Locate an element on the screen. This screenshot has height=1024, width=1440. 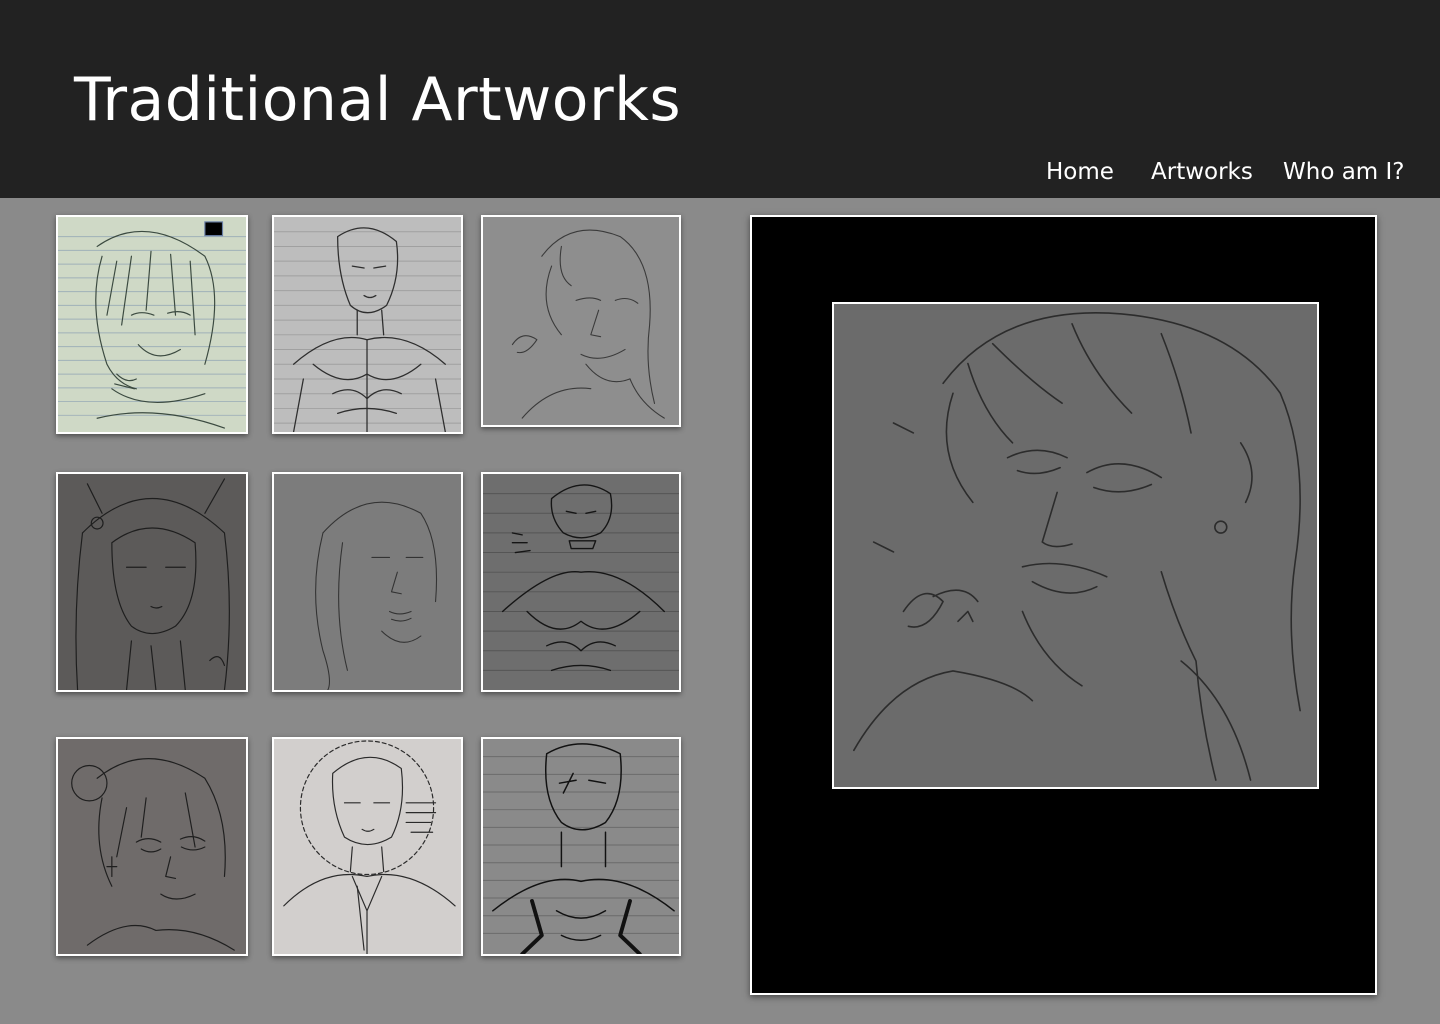
nav-about-link: Who am I? is located at coordinates (1344, 172).